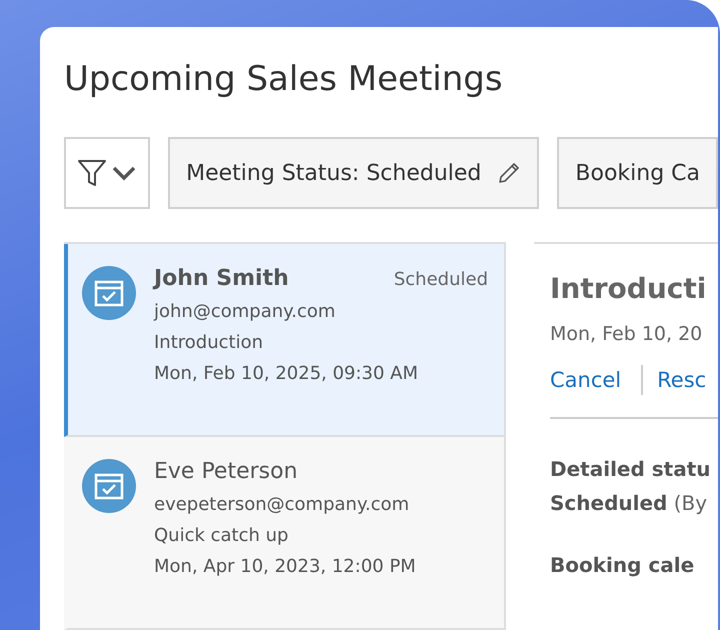  What do you see at coordinates (629, 288) in the screenshot?
I see `detail-title: Introducti` at bounding box center [629, 288].